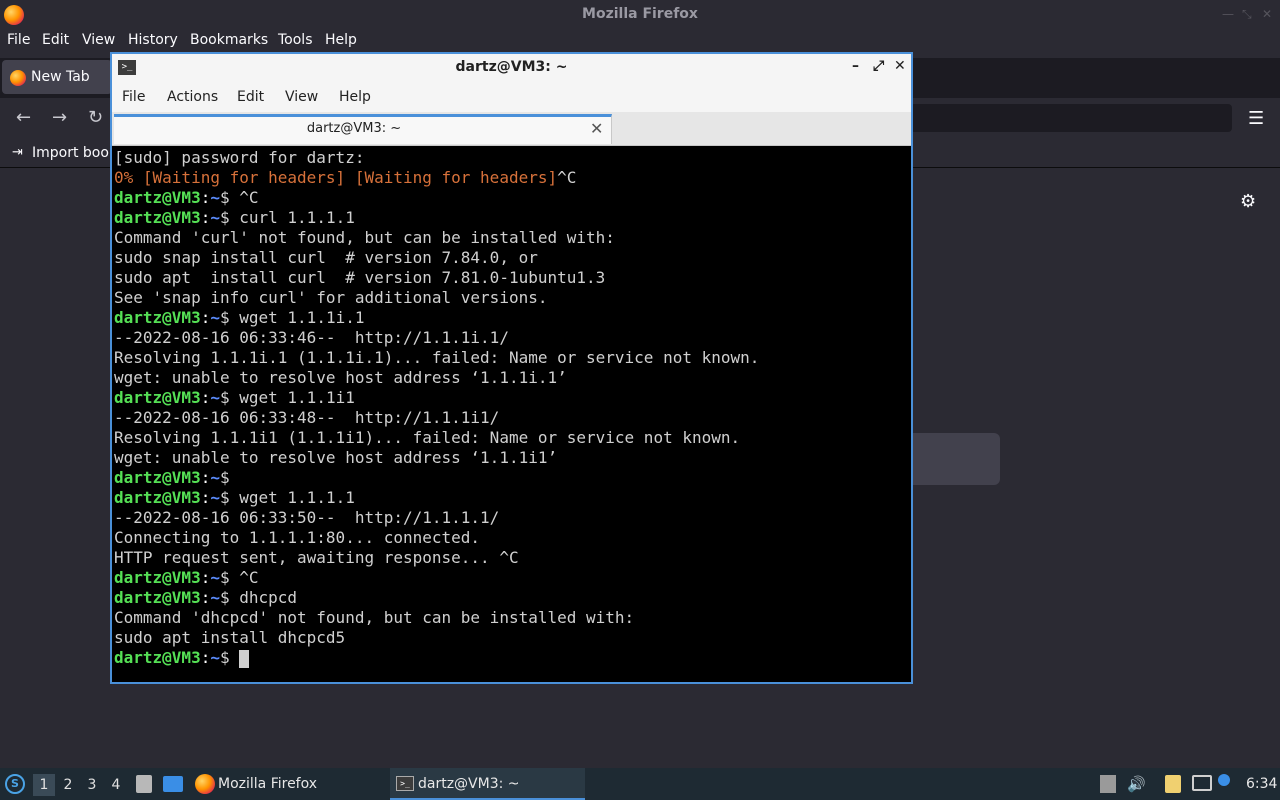  What do you see at coordinates (297, 537) in the screenshot?
I see `output-text: Connecting to 1.1.1.1:80... connected.` at bounding box center [297, 537].